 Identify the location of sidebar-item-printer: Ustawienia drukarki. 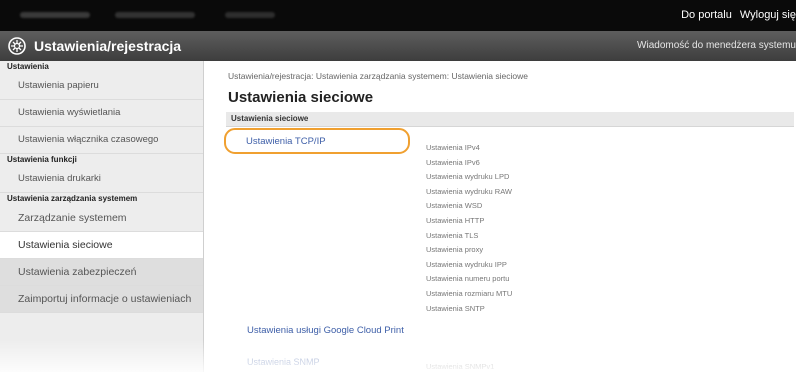
(101, 179).